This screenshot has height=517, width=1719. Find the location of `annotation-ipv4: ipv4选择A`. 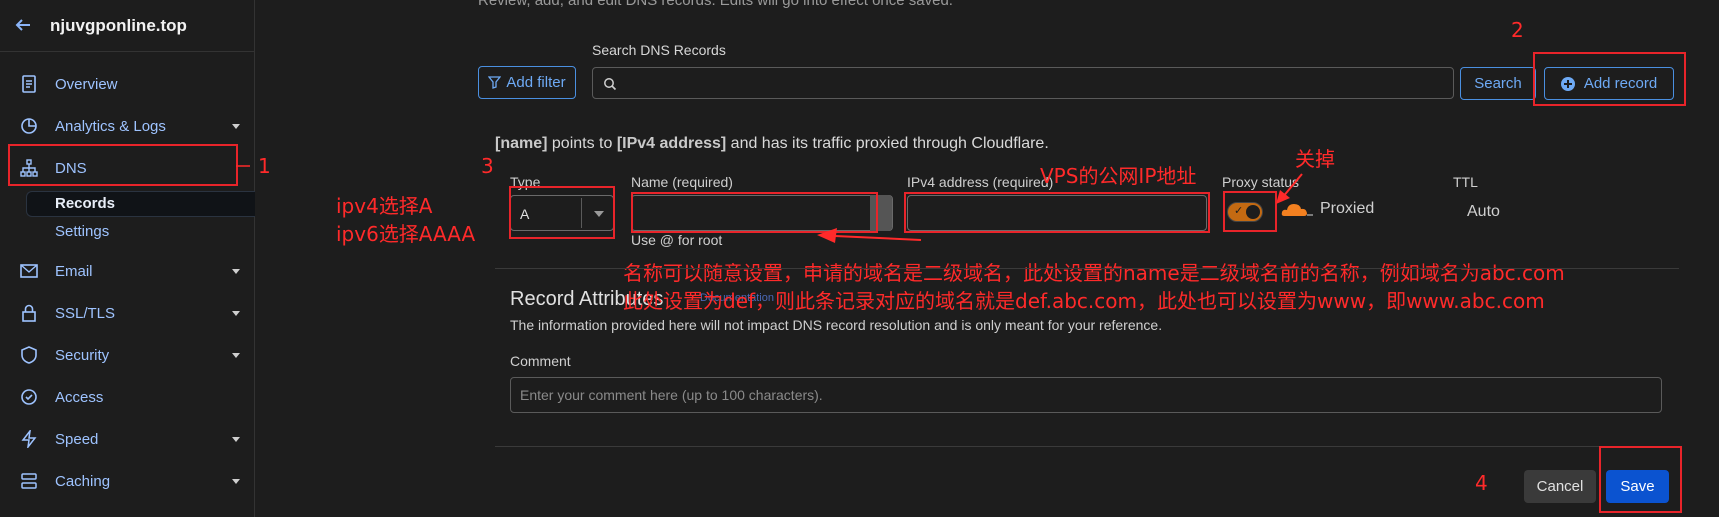

annotation-ipv4: ipv4选择A is located at coordinates (384, 206).